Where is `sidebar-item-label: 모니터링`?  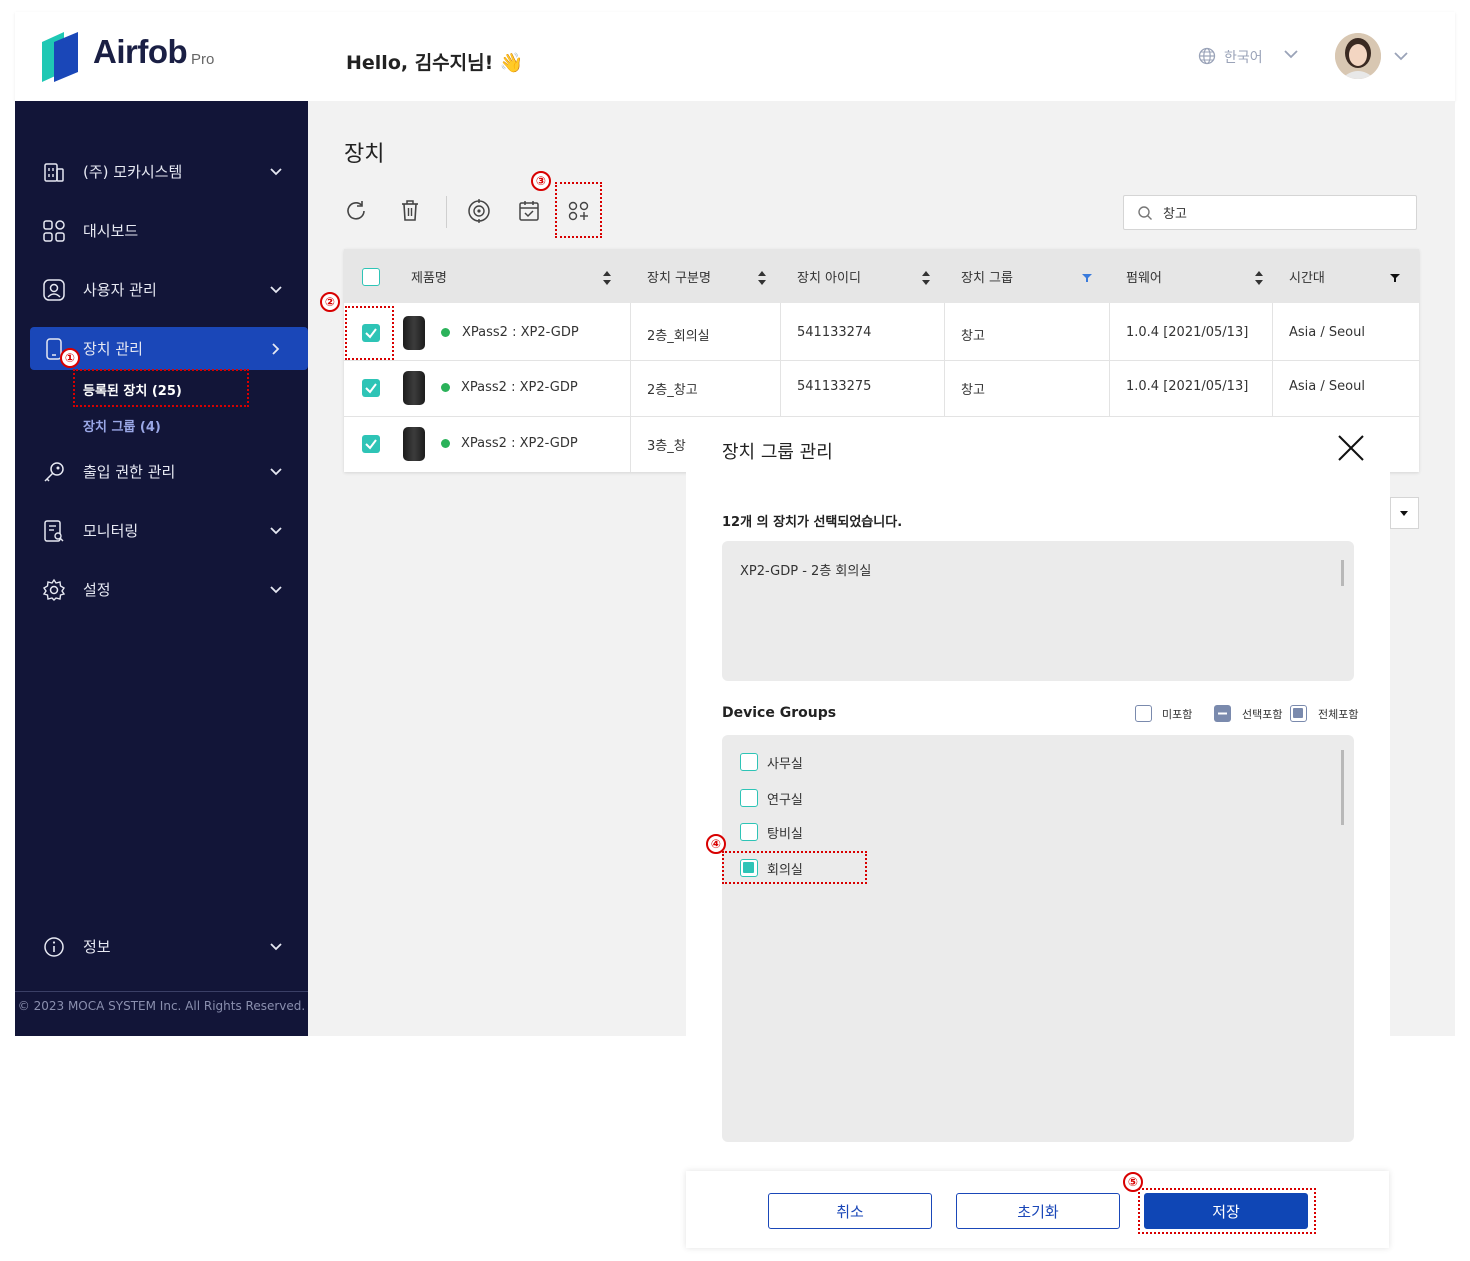
sidebar-item-label: 모니터링 is located at coordinates (111, 531).